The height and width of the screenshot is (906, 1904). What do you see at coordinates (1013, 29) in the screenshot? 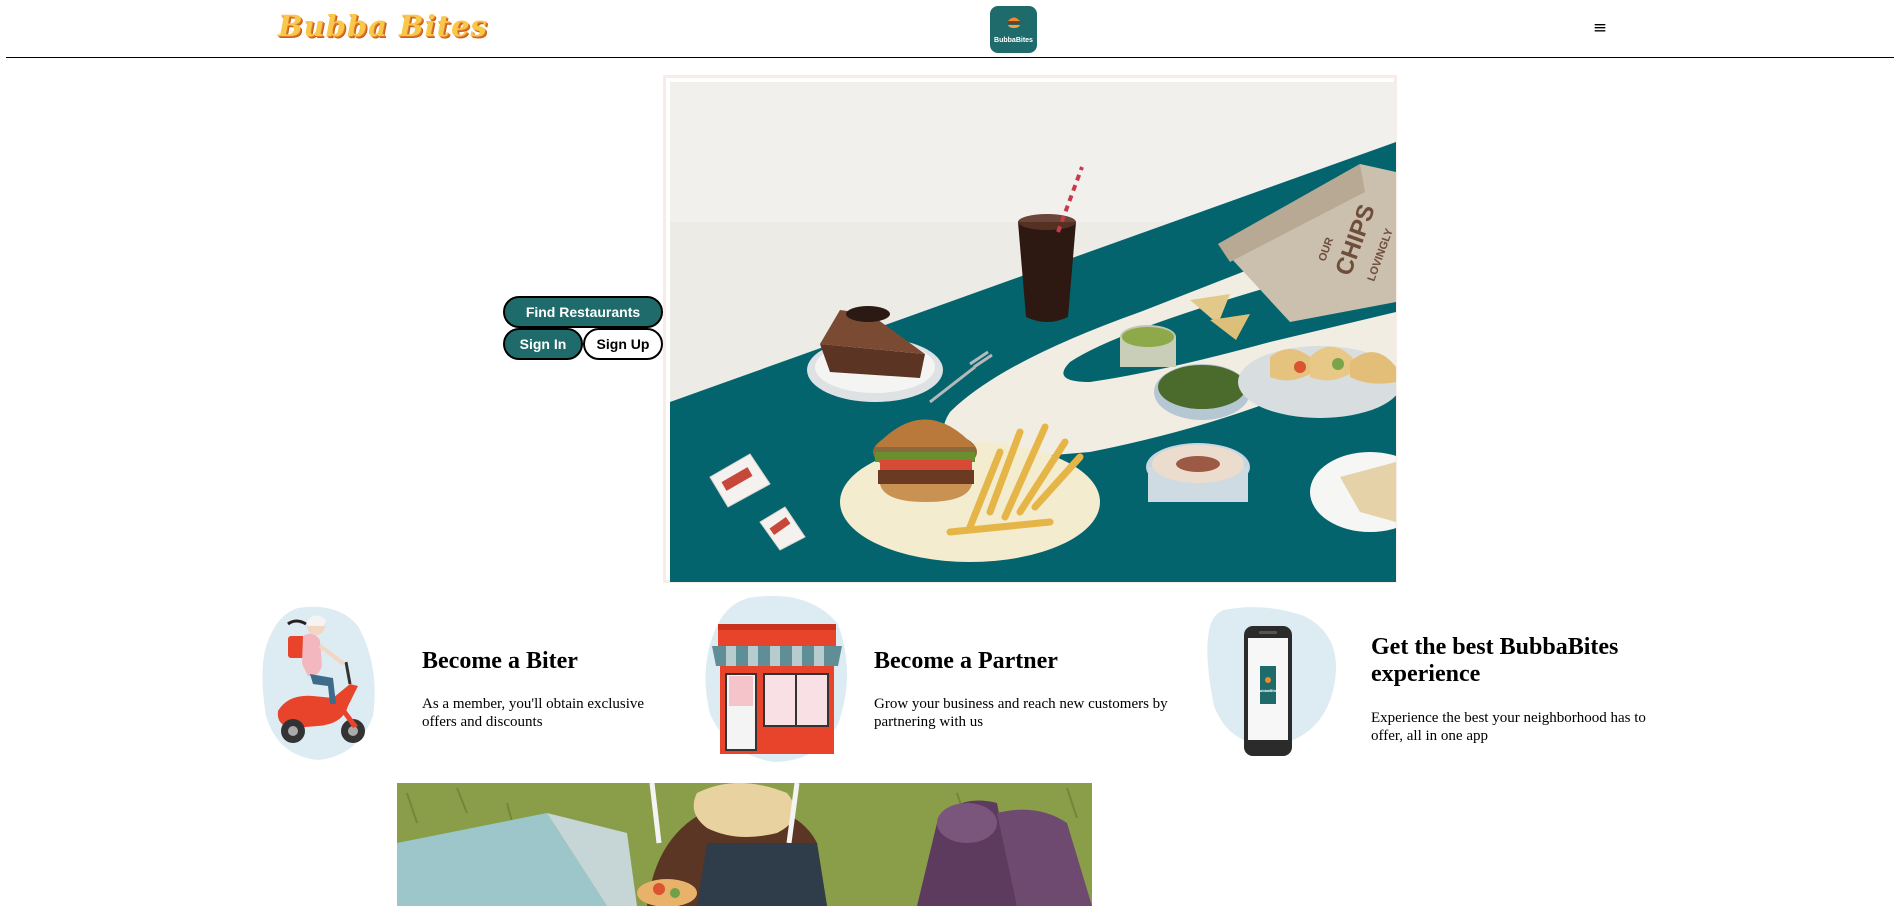
I see `brand-logo: BubbaBites` at bounding box center [1013, 29].